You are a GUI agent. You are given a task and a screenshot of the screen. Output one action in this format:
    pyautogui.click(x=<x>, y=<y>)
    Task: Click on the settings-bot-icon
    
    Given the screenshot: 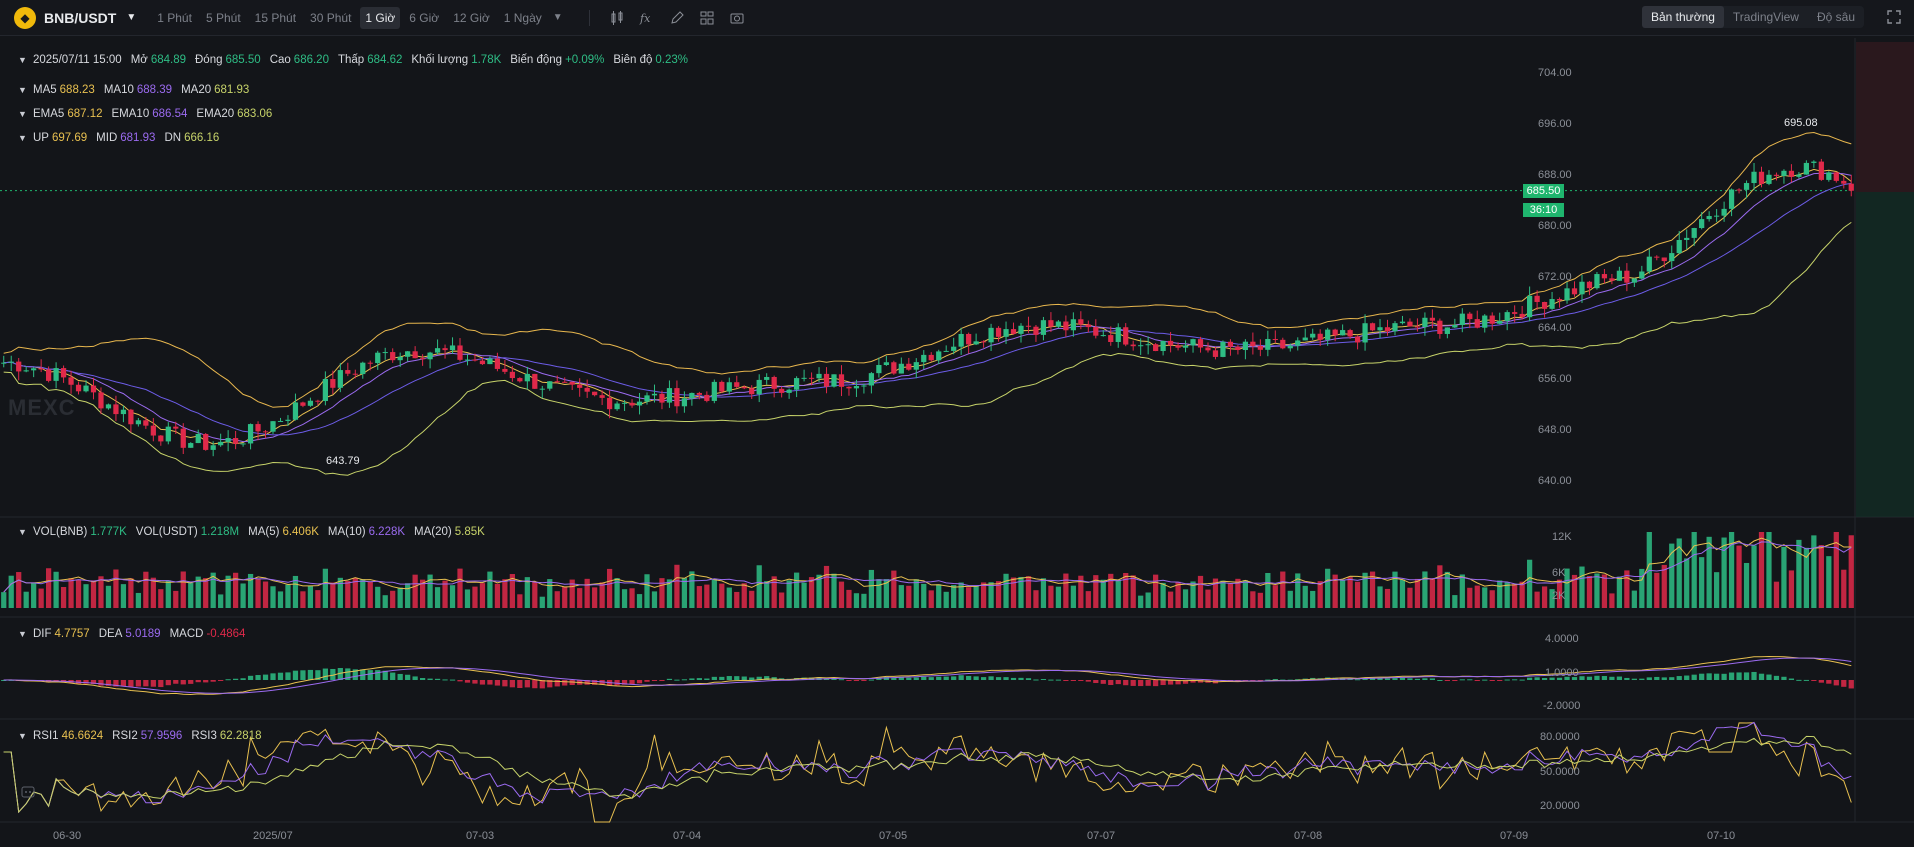 What is the action you would take?
    pyautogui.click(x=28, y=792)
    